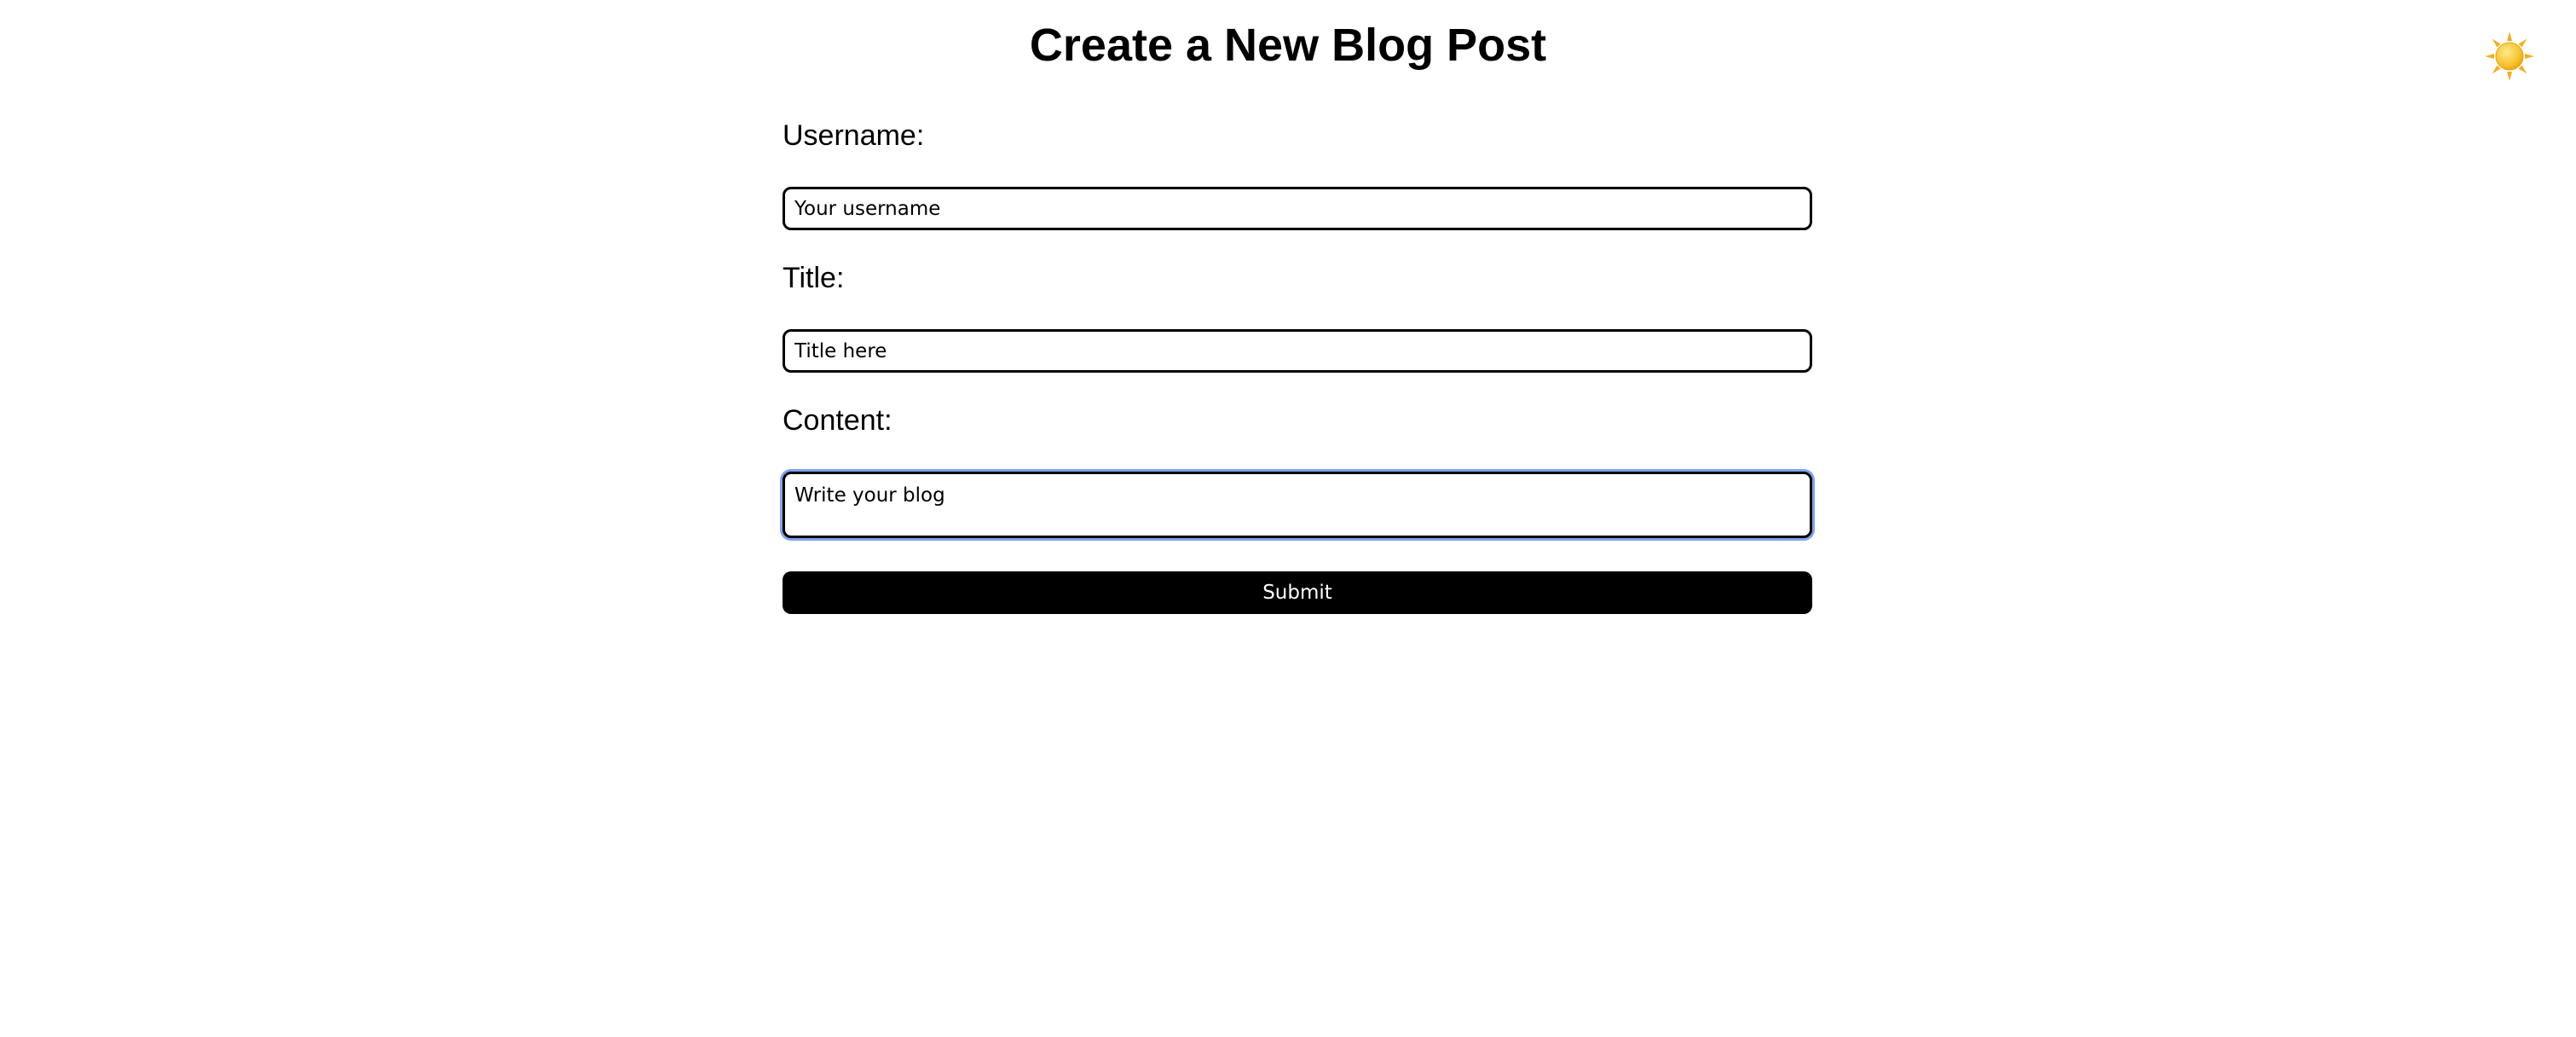 This screenshot has height=1037, width=2576. What do you see at coordinates (1288, 46) in the screenshot?
I see `page-title: Create a New Blog Post` at bounding box center [1288, 46].